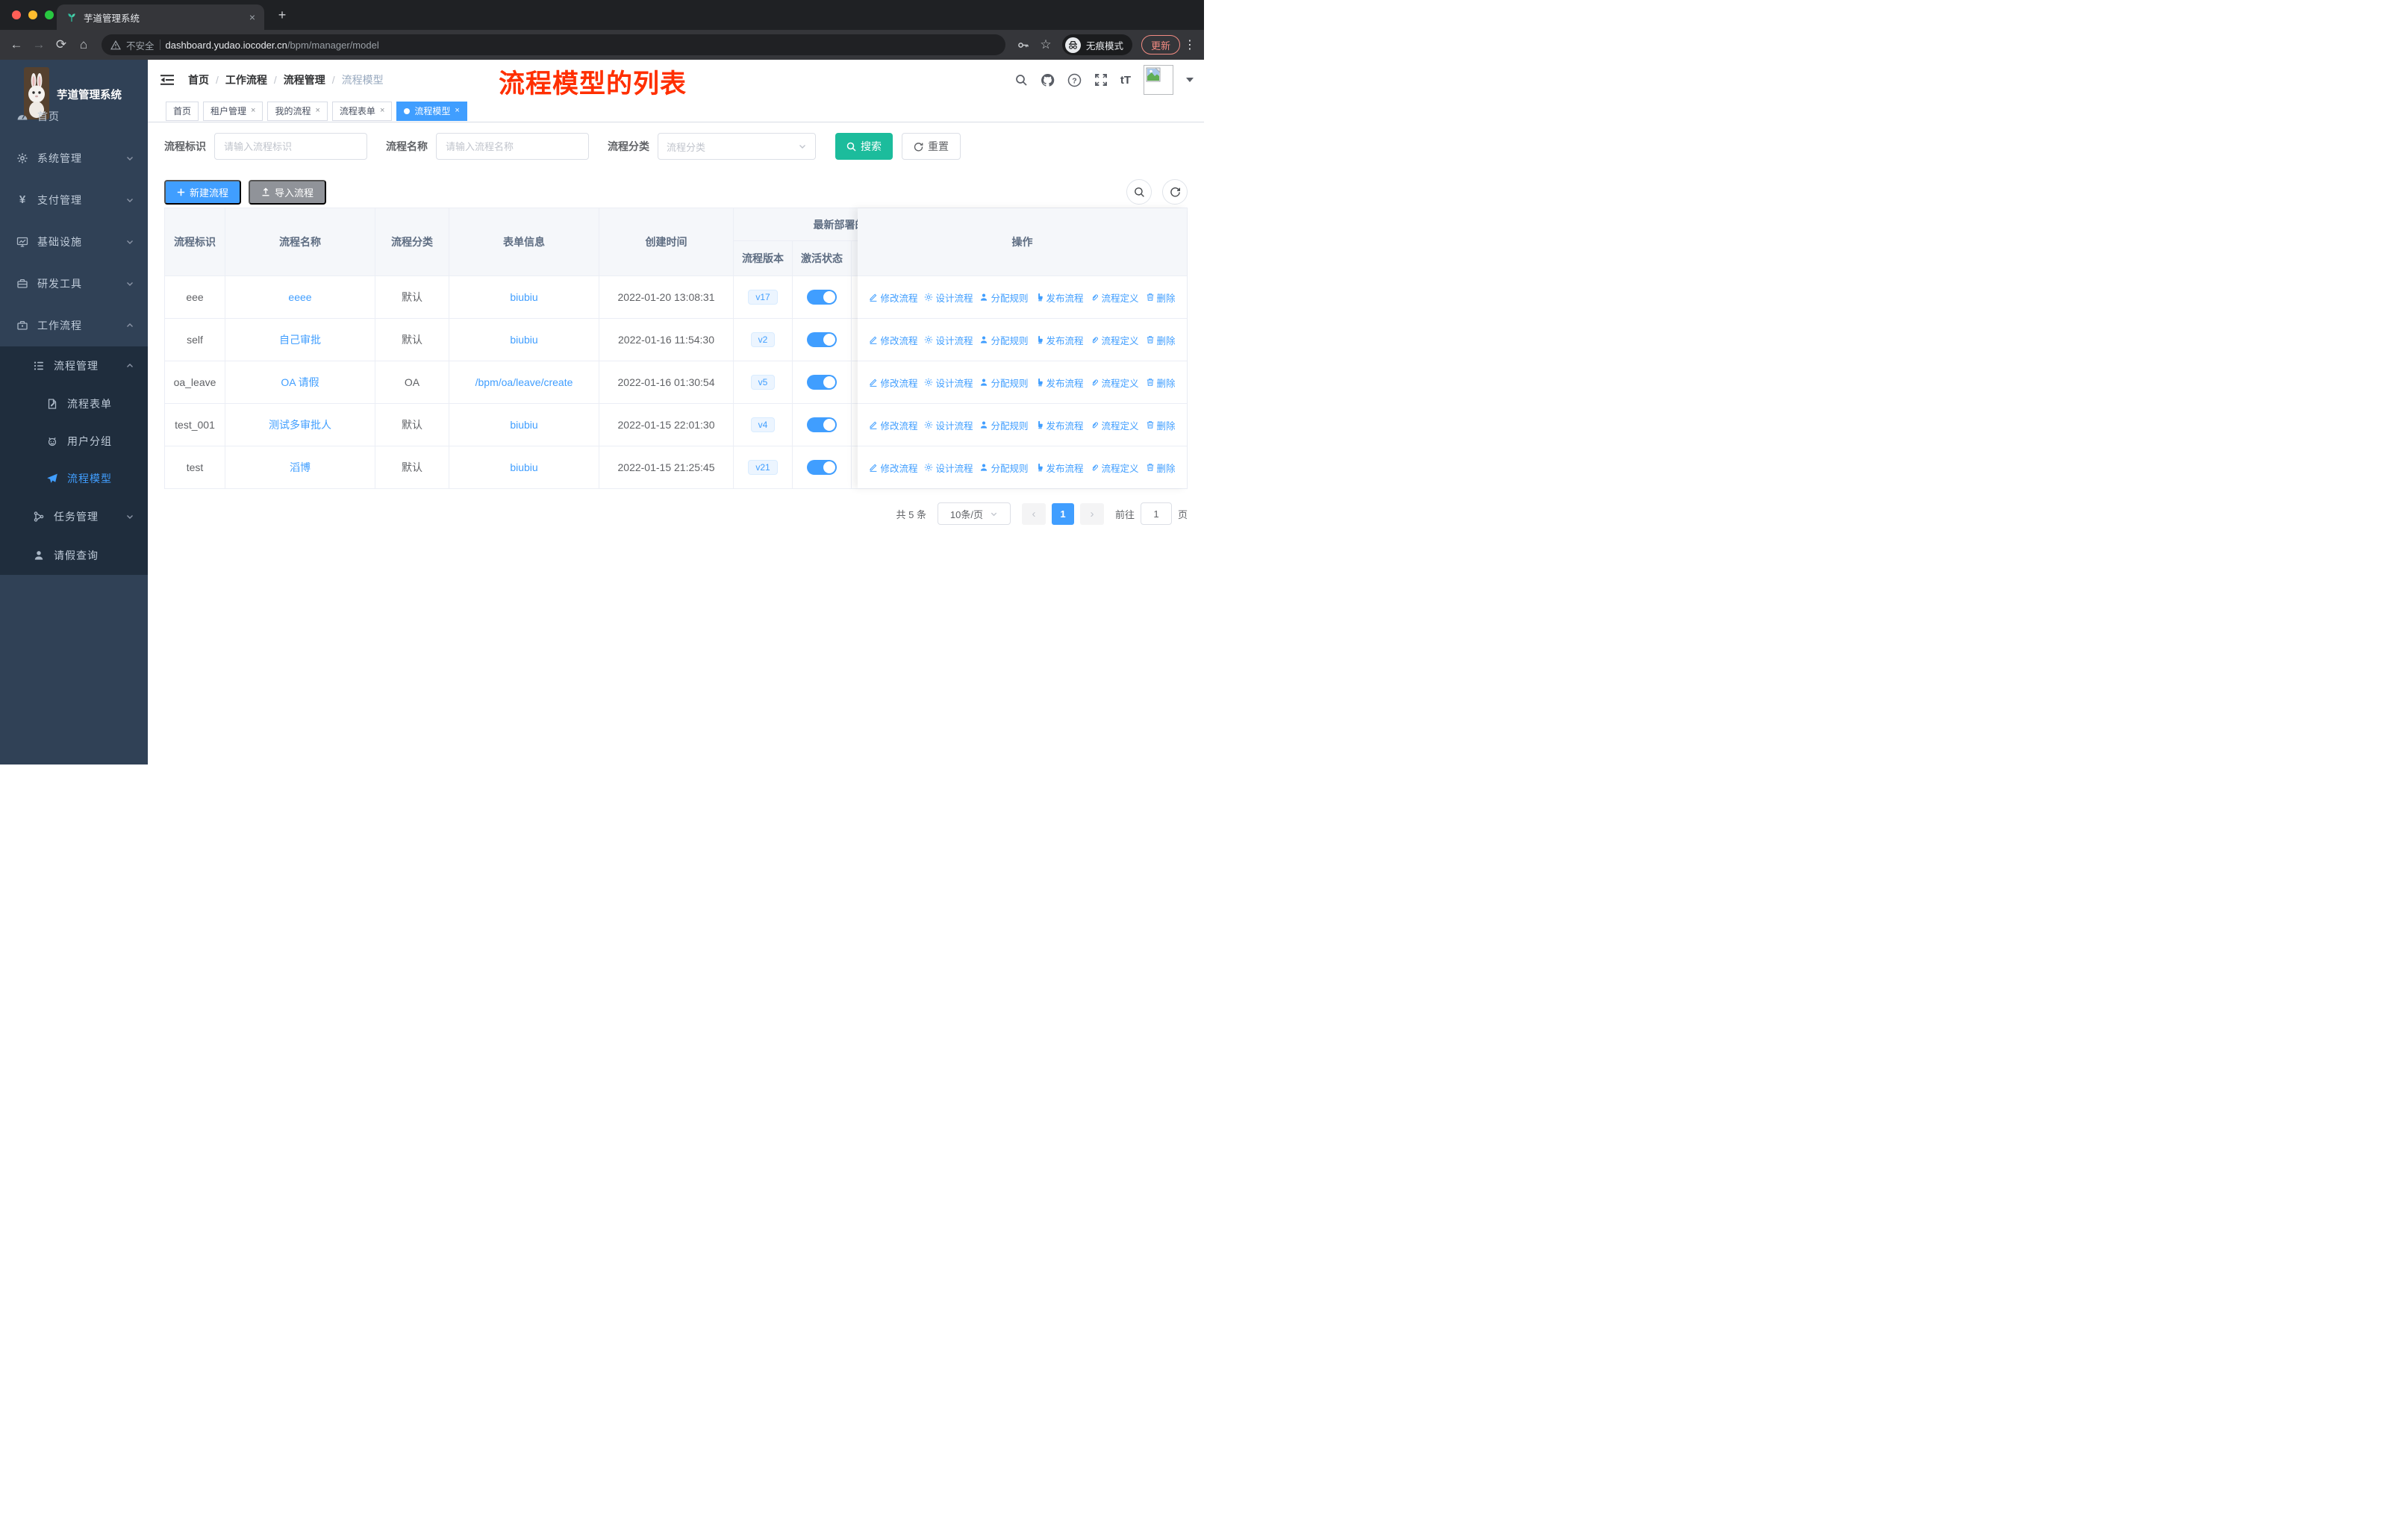  What do you see at coordinates (290, 146) in the screenshot?
I see `process-key-input` at bounding box center [290, 146].